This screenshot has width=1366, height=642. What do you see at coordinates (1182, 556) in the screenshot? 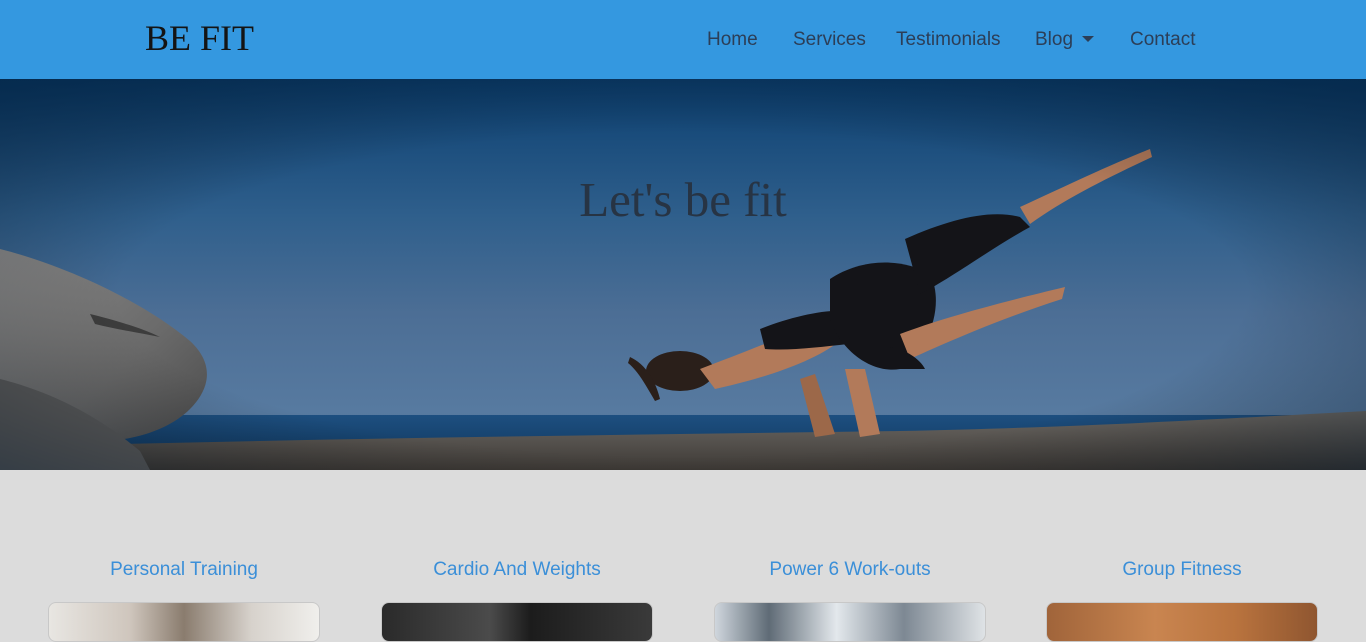
I see `service-card: Group Fitness` at bounding box center [1182, 556].